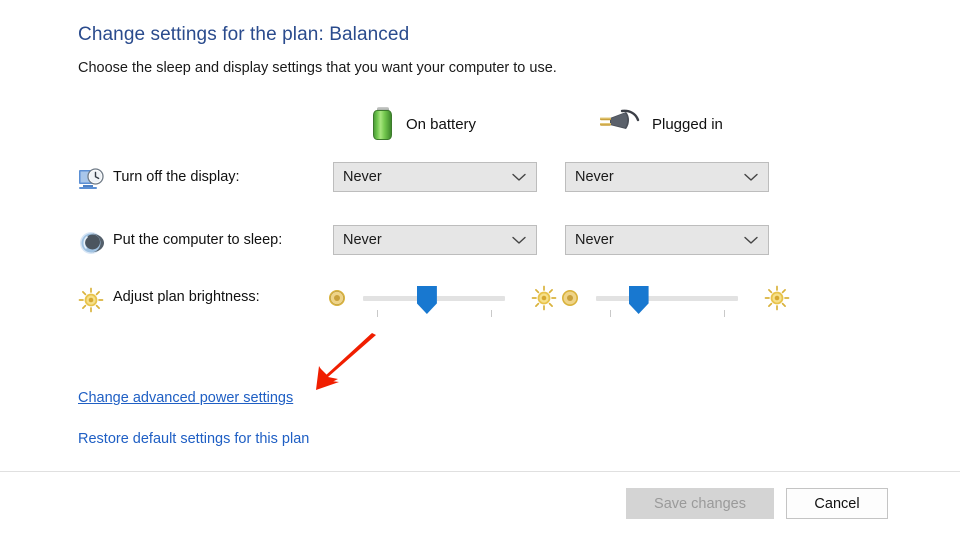  Describe the element at coordinates (193, 439) in the screenshot. I see `link-restore-default-settings: Restore default settings for this plan` at that location.